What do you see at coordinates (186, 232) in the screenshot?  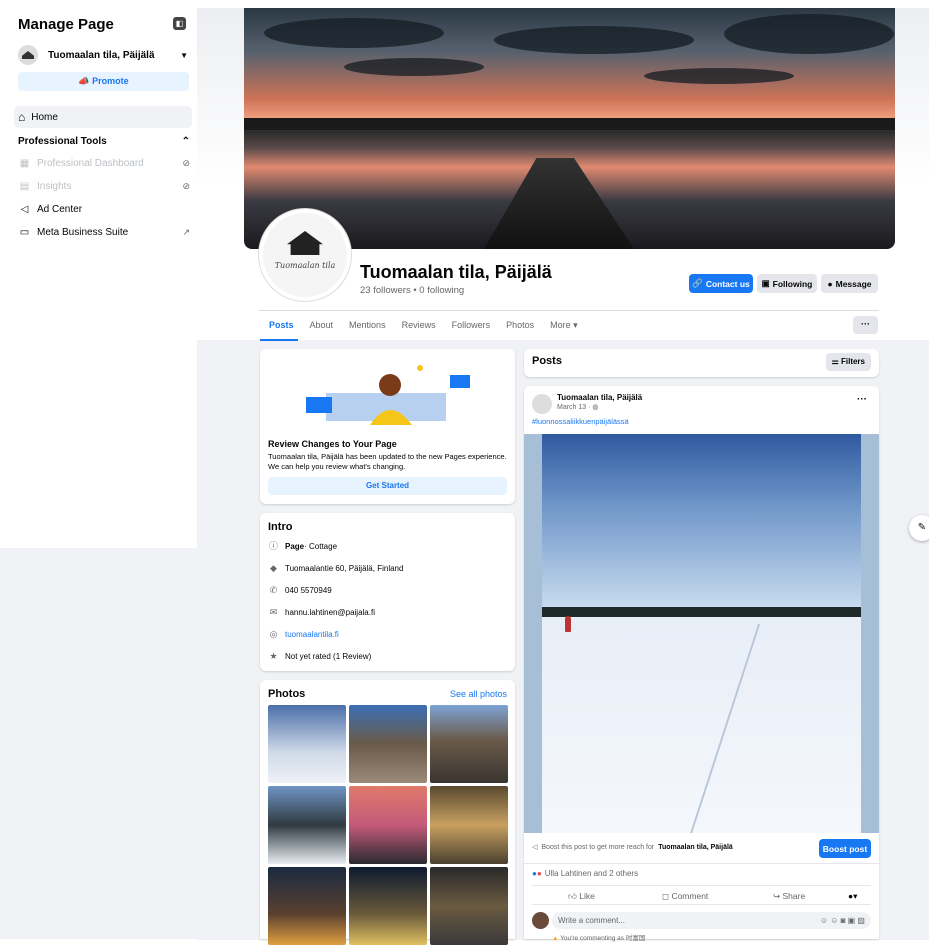 I see `external-link-icon: ↗` at bounding box center [186, 232].